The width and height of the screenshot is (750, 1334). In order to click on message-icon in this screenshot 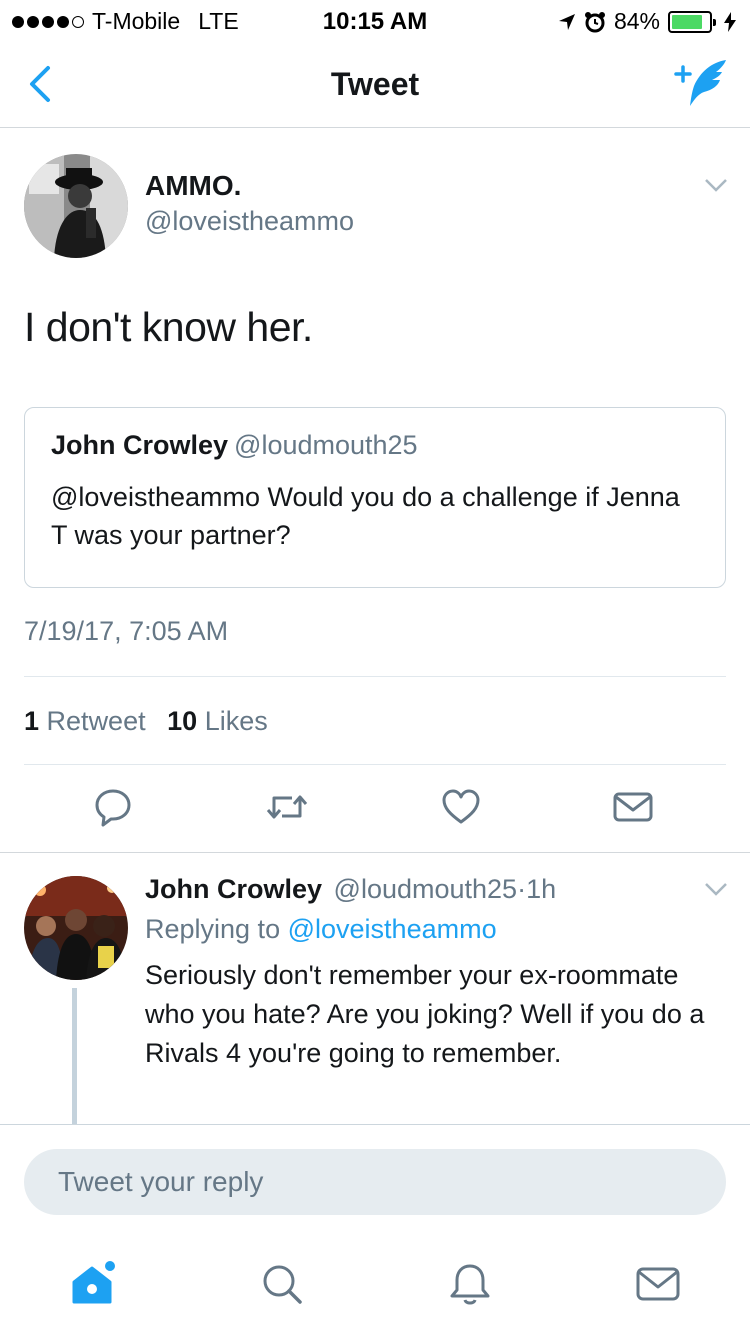, I will do `click(633, 807)`.